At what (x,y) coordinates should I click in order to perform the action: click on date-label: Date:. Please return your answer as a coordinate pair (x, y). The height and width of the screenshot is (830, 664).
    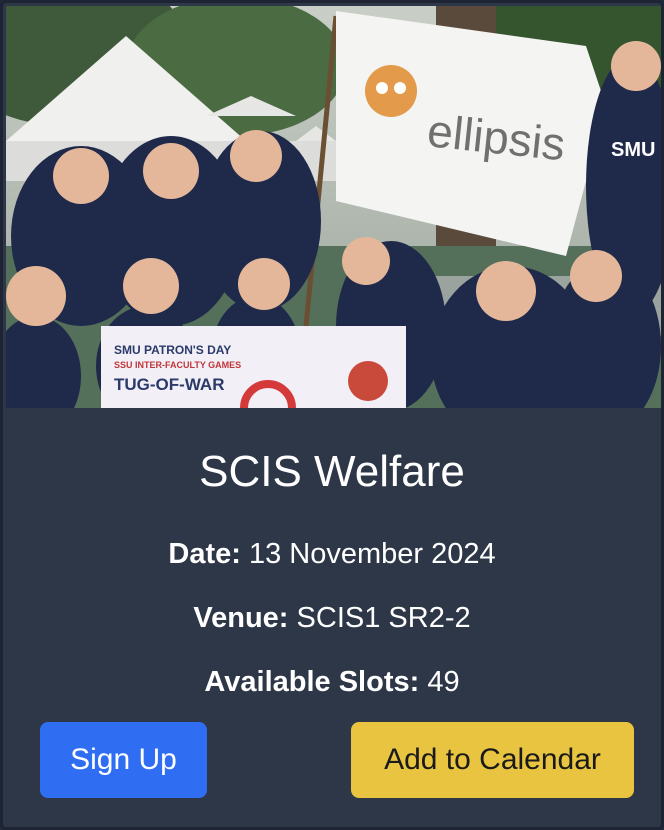
    Looking at the image, I should click on (204, 554).